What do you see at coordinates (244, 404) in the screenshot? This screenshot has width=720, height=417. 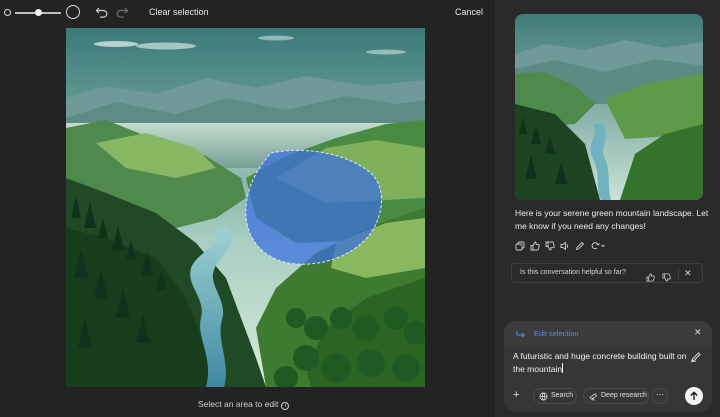 I see `select-area-hint: Select an area to edit i` at bounding box center [244, 404].